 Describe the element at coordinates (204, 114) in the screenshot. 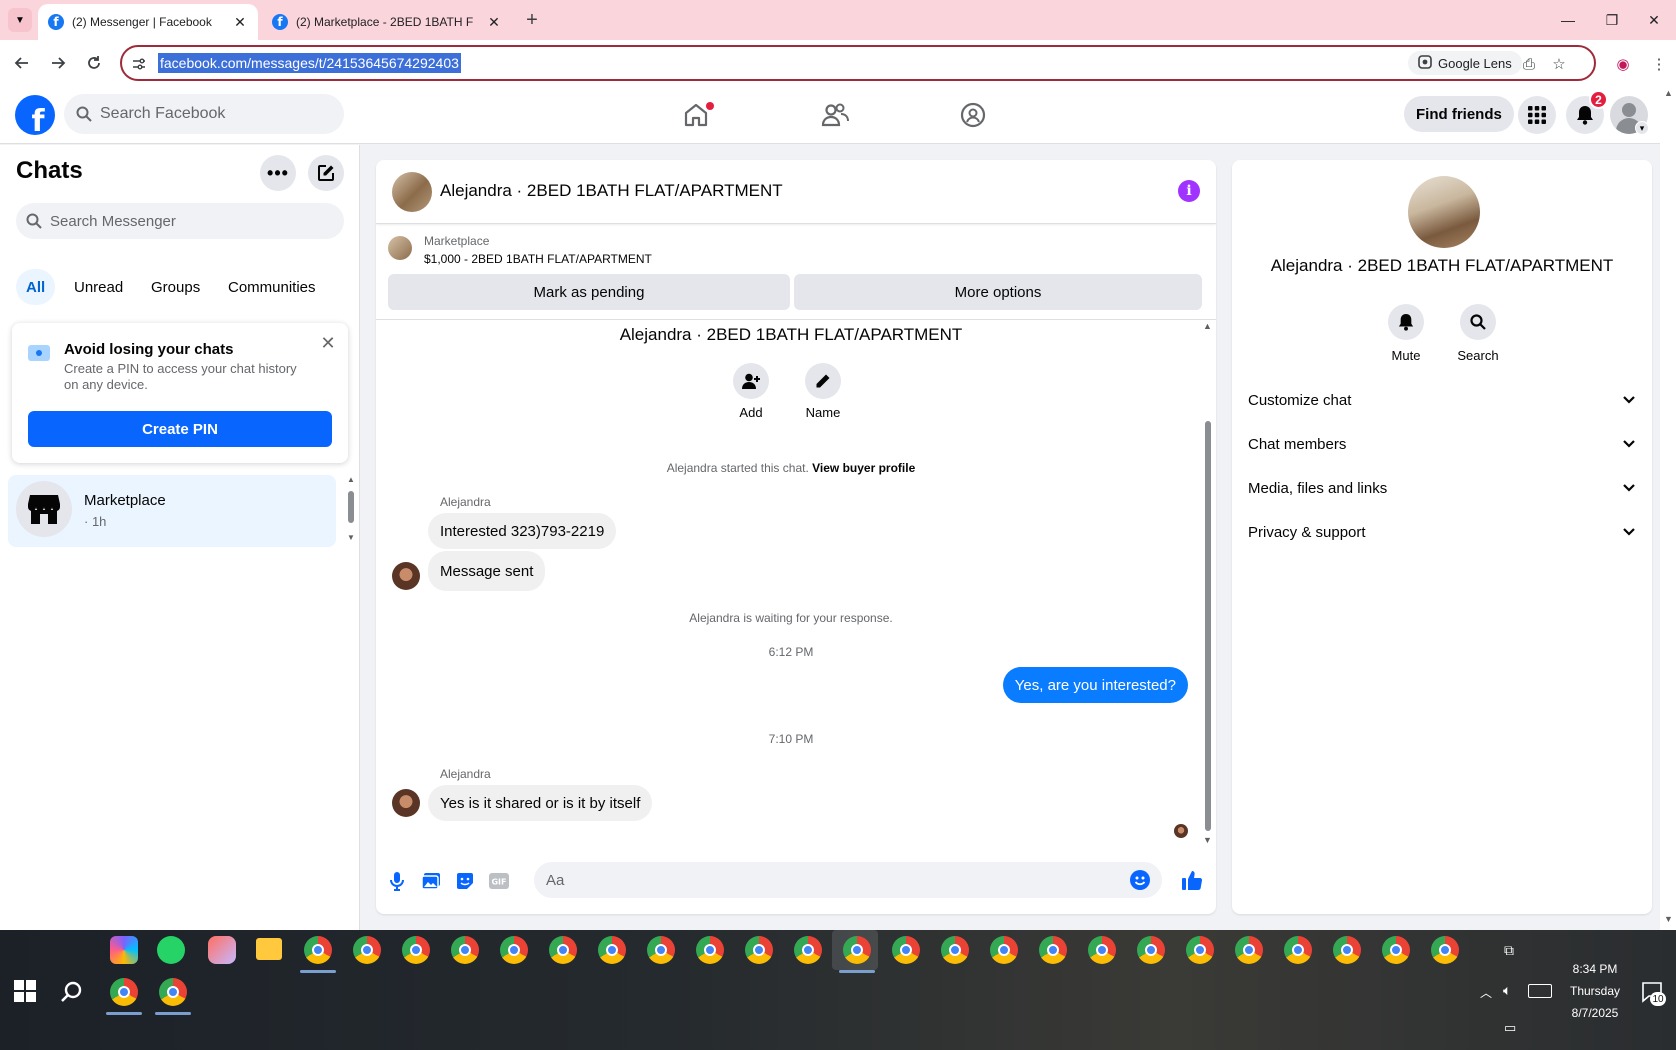

I see `facebook-search-input: Search Facebook` at that location.